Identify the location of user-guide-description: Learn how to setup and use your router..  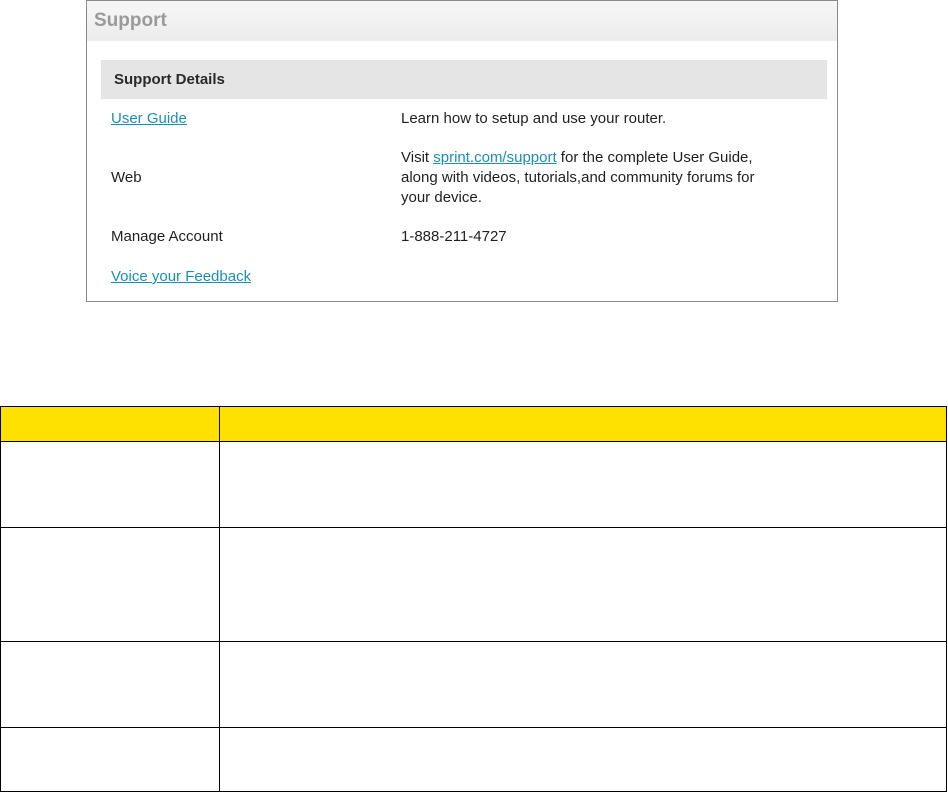
(534, 118).